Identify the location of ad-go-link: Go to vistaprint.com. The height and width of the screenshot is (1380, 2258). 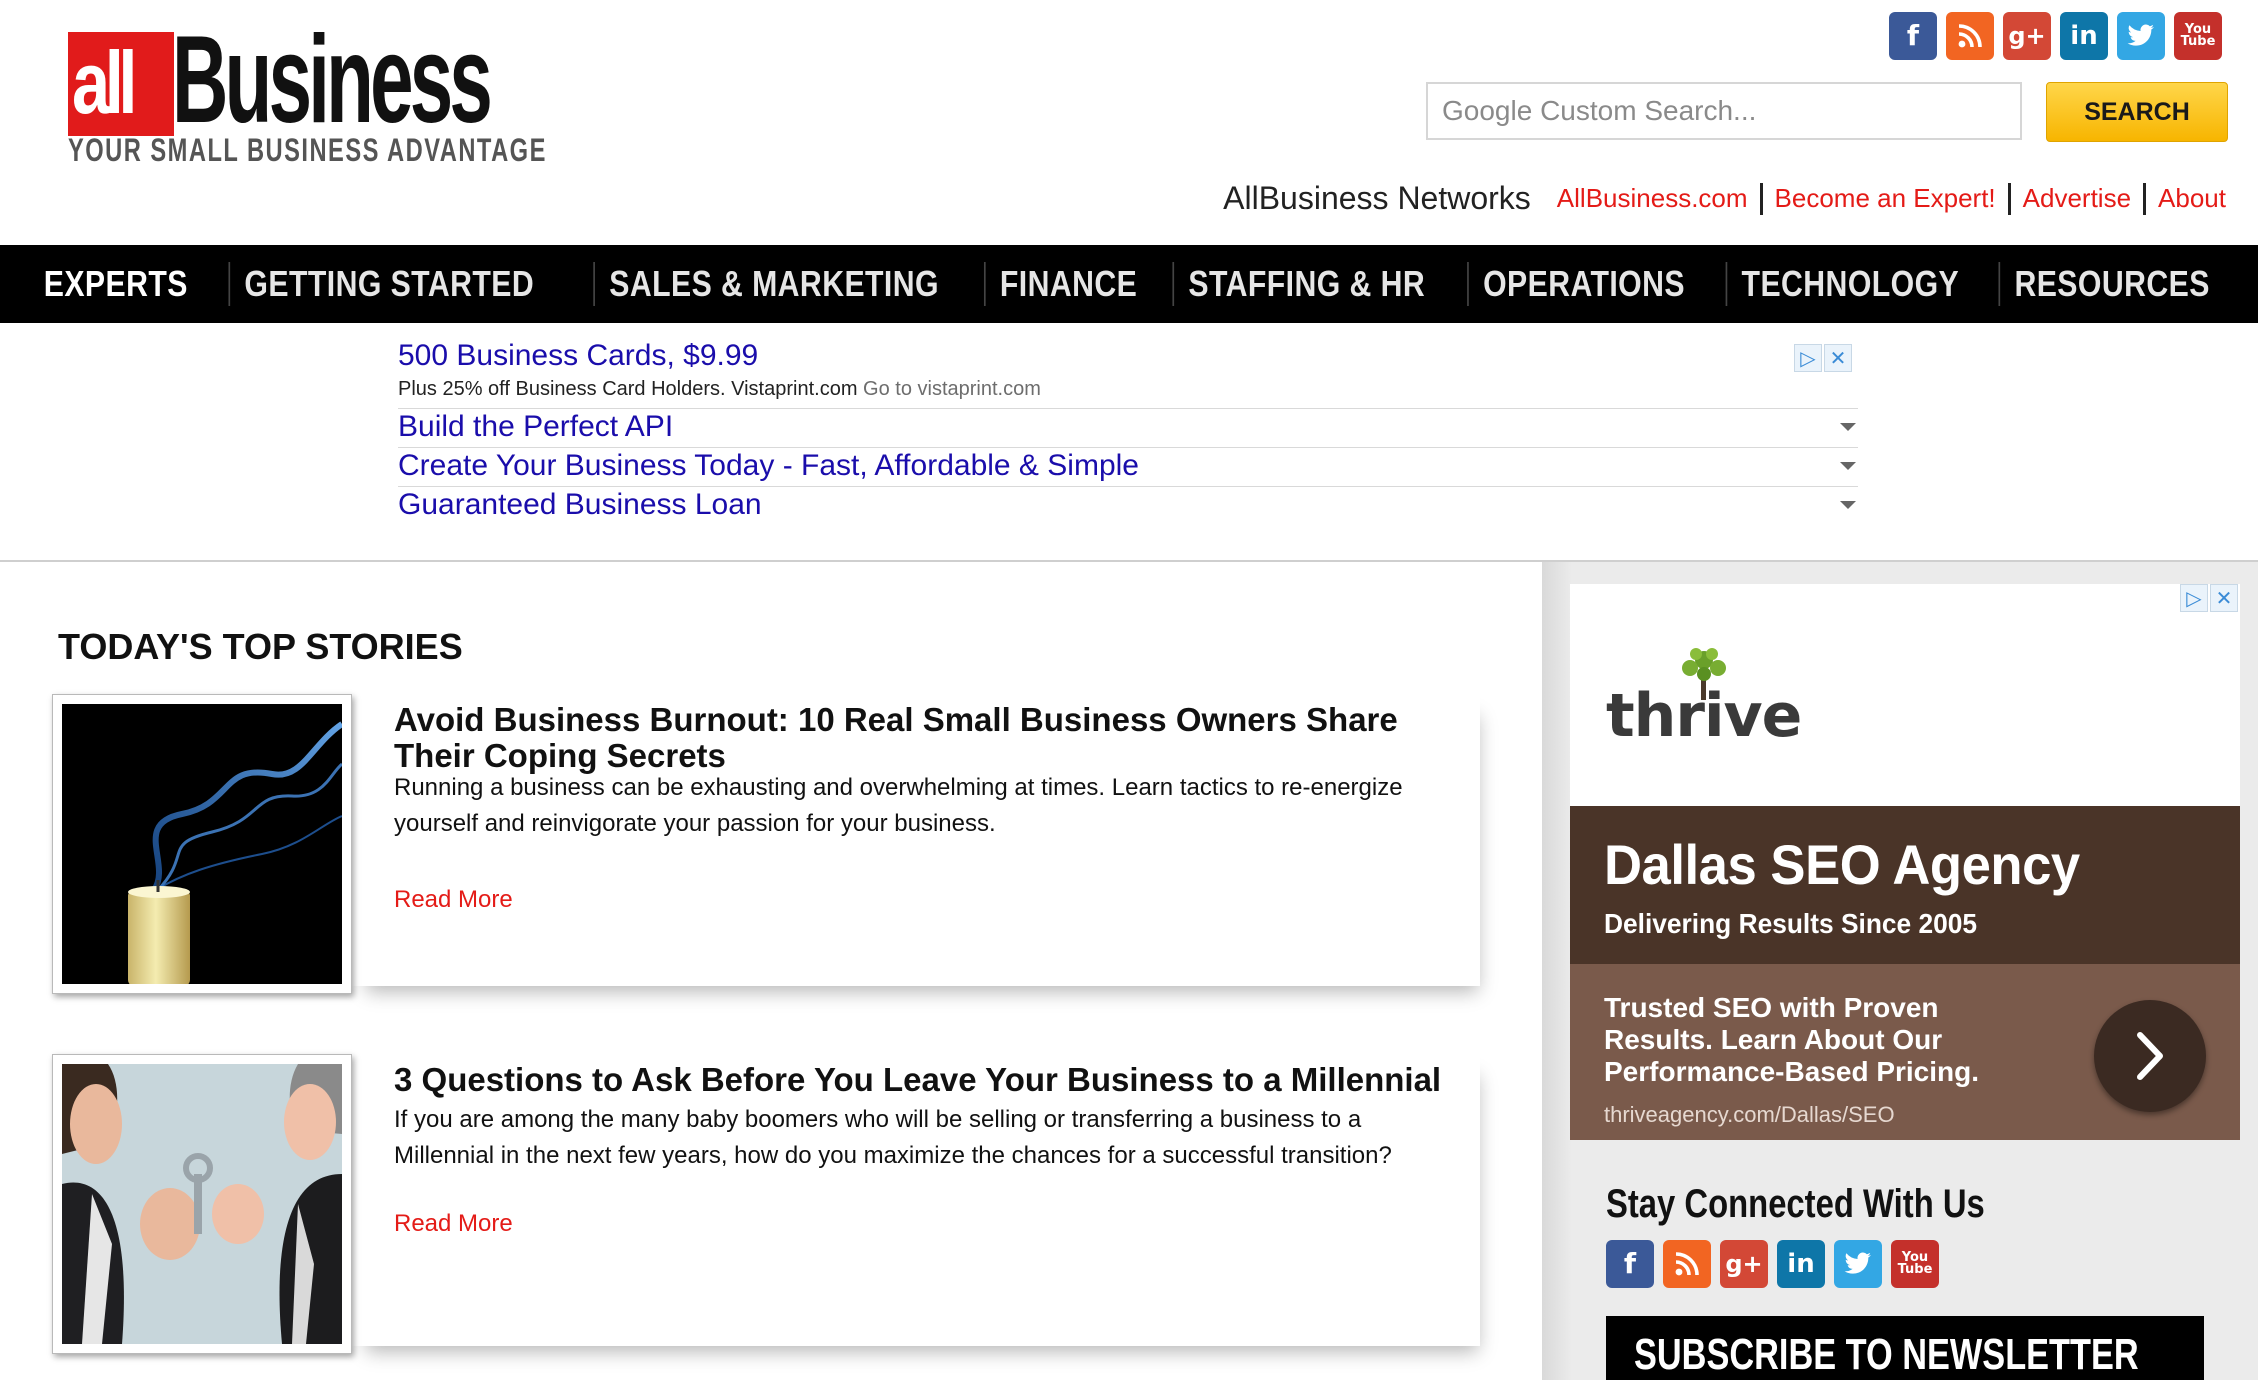
(952, 389).